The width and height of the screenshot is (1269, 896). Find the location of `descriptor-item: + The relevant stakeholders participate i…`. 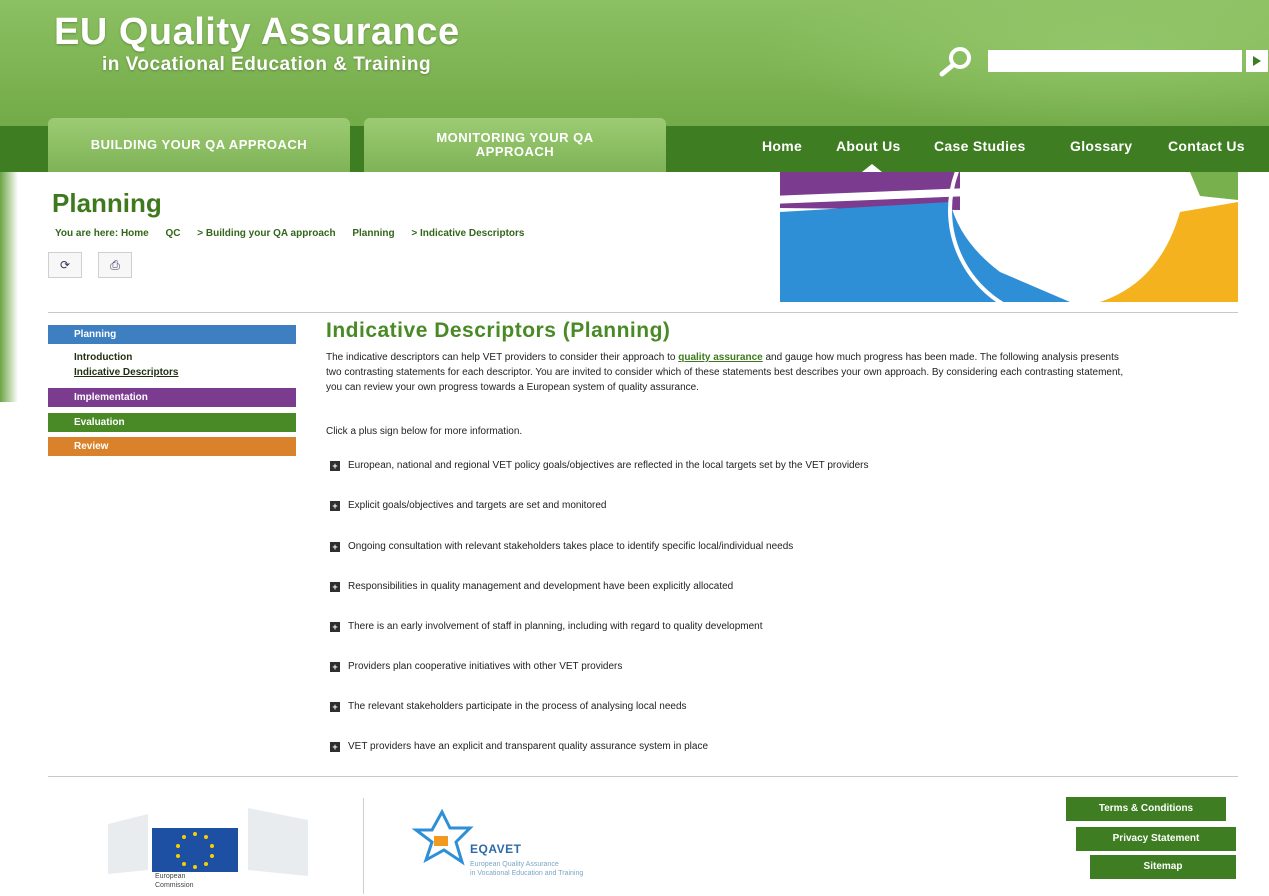

descriptor-item: + The relevant stakeholders participate i… is located at coordinates (508, 706).